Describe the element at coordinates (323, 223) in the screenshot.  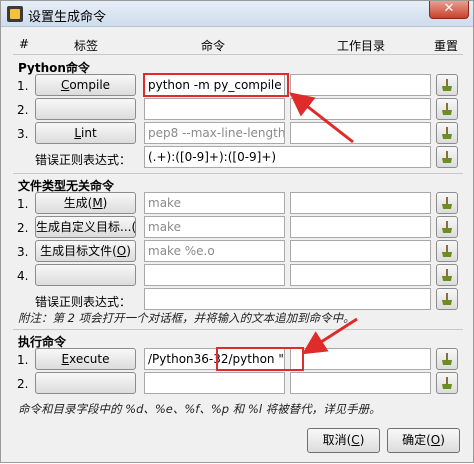
I see `annotation-arrows` at that location.